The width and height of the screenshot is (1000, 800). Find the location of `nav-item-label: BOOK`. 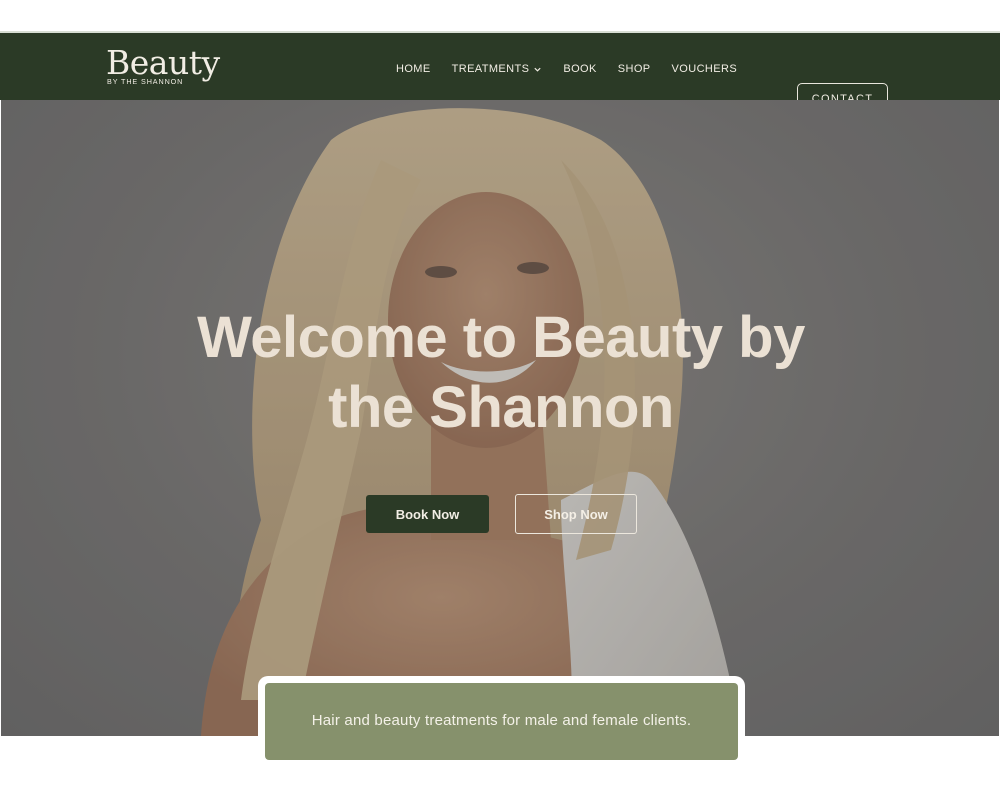

nav-item-label: BOOK is located at coordinates (580, 69).